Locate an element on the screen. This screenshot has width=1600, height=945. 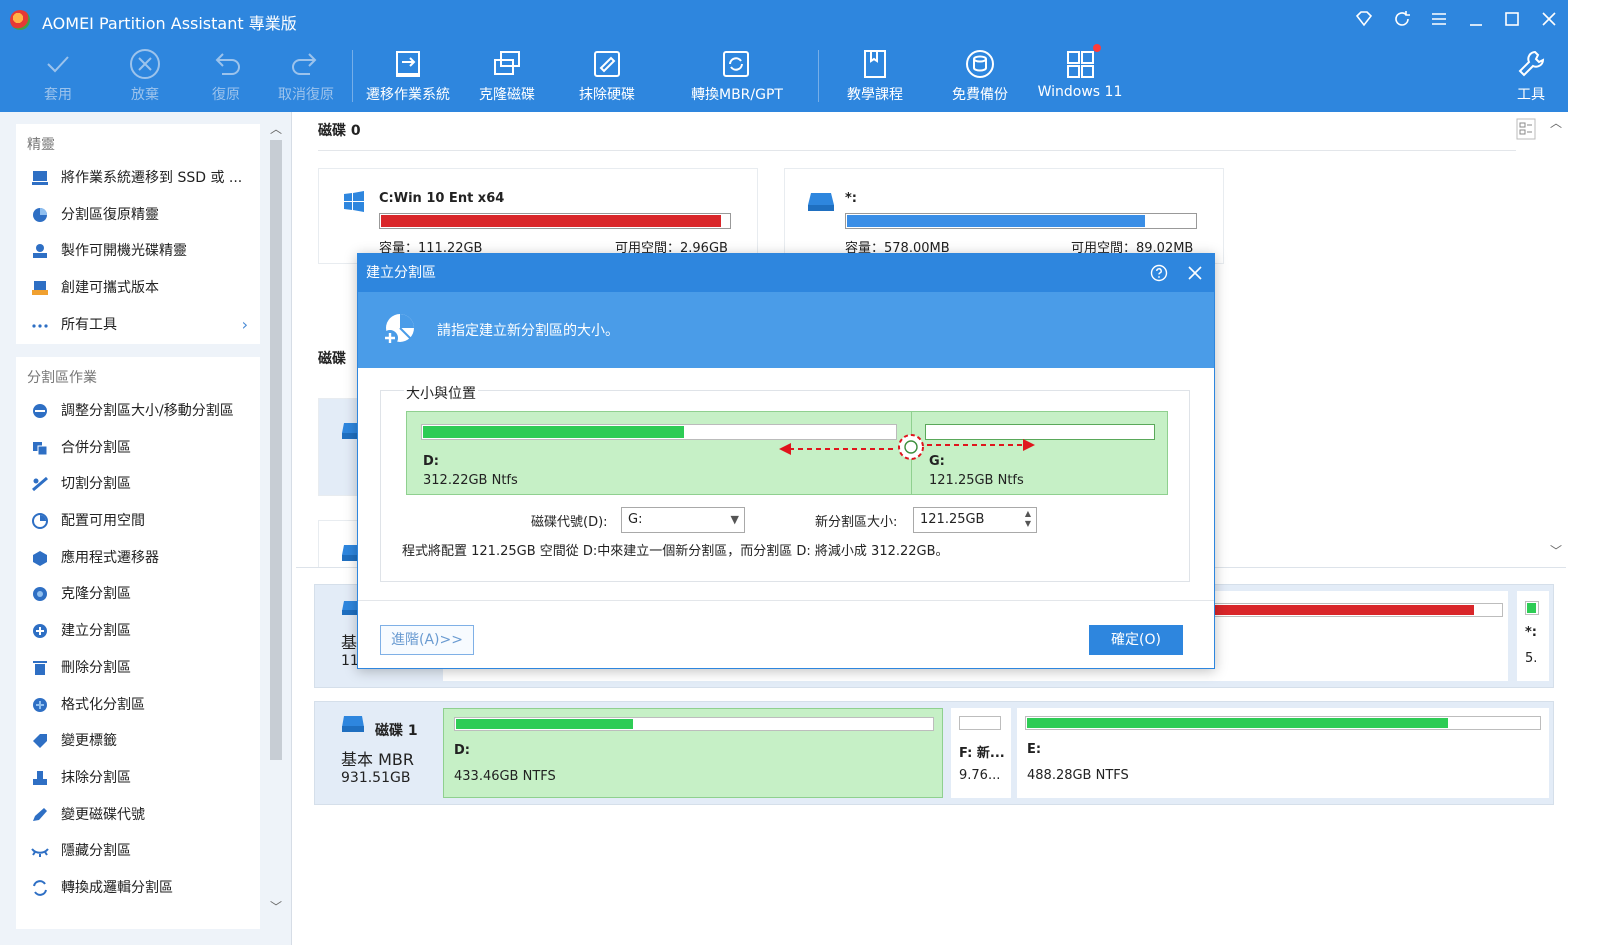
apply-button: 套用 is located at coordinates (58, 76).